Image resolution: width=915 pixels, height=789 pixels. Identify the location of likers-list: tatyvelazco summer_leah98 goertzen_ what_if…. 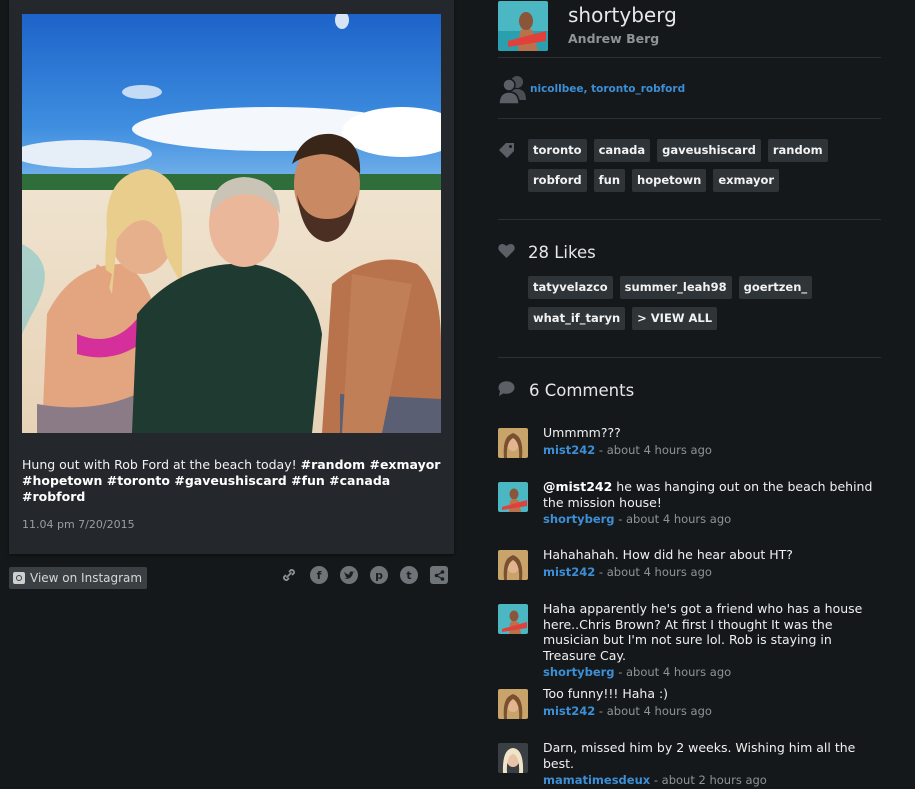
(703, 303).